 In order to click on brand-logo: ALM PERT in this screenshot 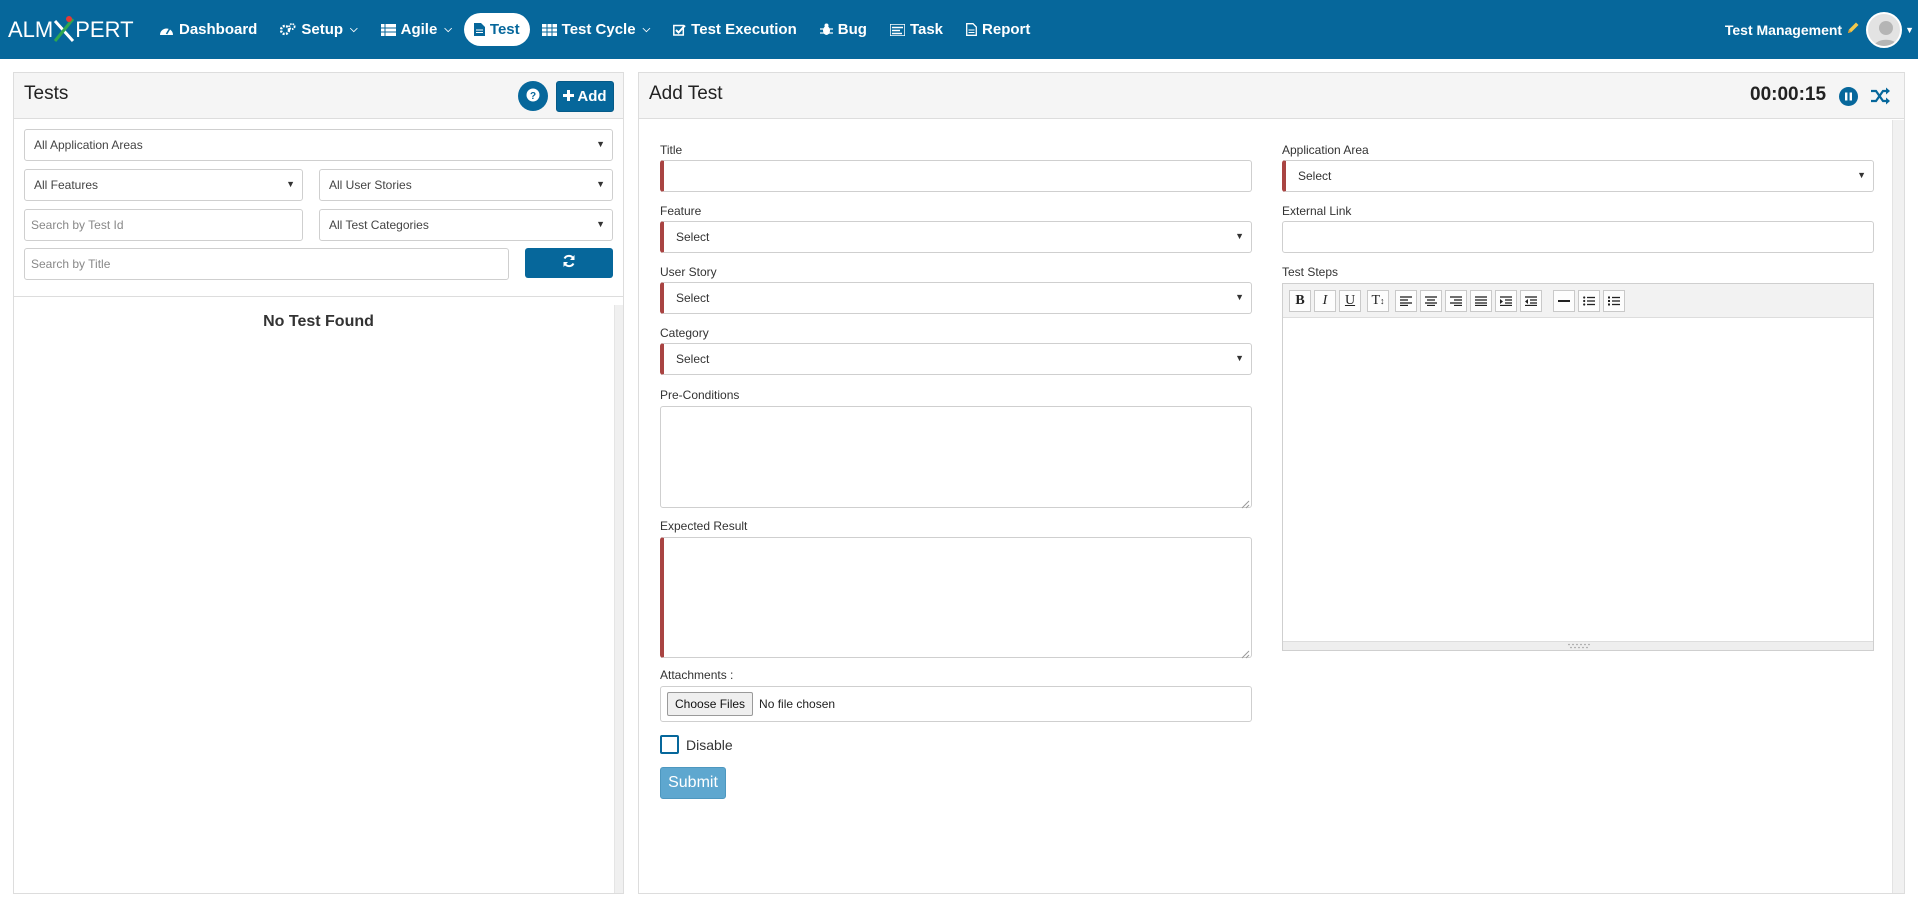, I will do `click(71, 30)`.